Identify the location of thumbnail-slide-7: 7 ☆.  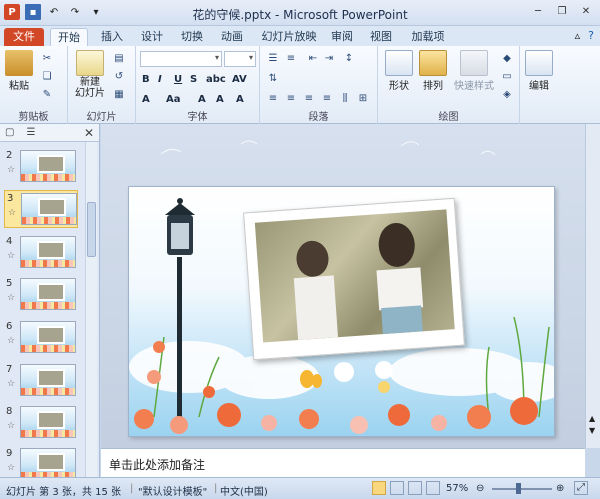
(41, 381).